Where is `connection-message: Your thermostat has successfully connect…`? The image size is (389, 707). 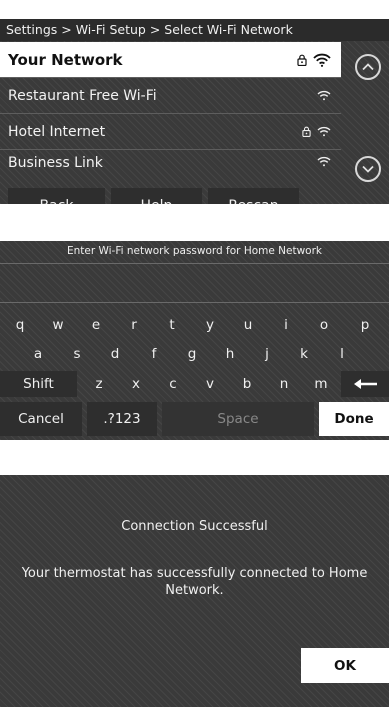 connection-message: Your thermostat has successfully connect… is located at coordinates (194, 582).